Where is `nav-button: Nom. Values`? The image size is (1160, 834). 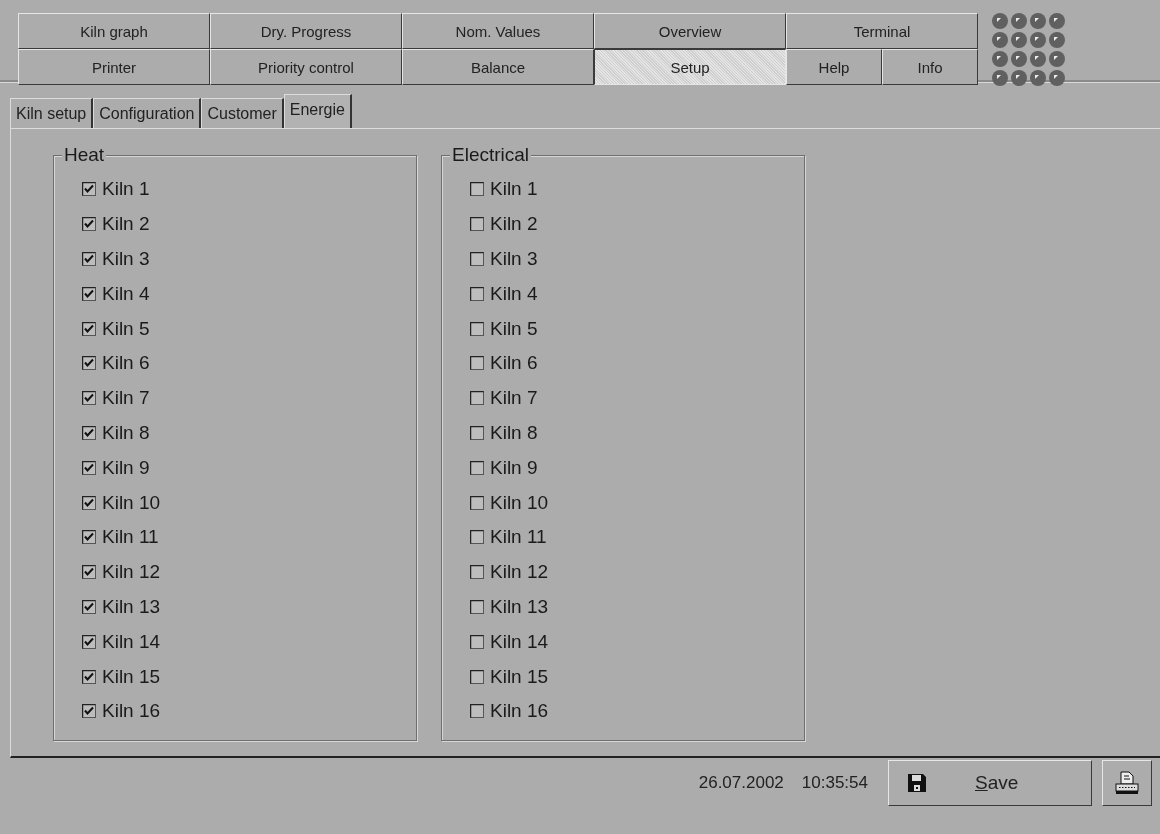 nav-button: Nom. Values is located at coordinates (498, 31).